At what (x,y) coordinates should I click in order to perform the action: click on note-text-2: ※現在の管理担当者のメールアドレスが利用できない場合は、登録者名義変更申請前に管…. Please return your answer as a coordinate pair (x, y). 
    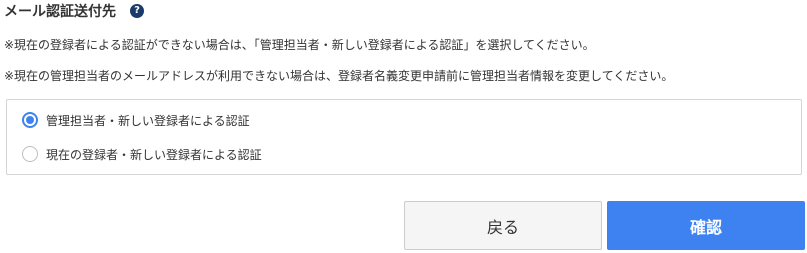
    Looking at the image, I should click on (339, 76).